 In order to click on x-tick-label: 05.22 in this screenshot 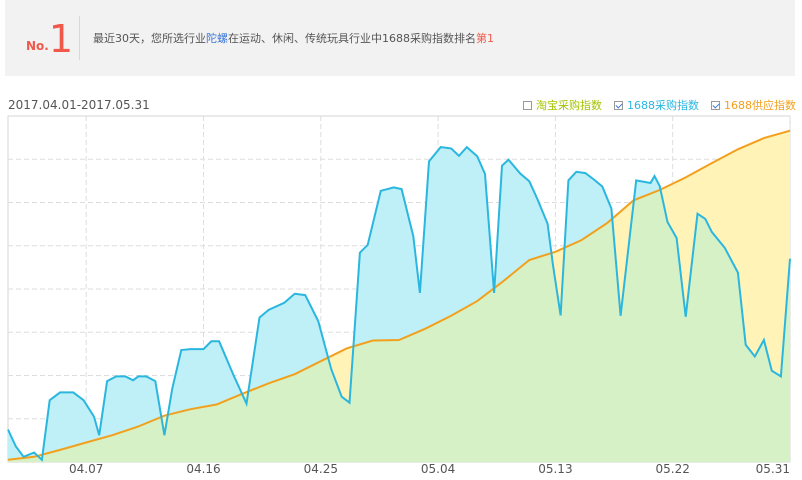, I will do `click(673, 469)`.